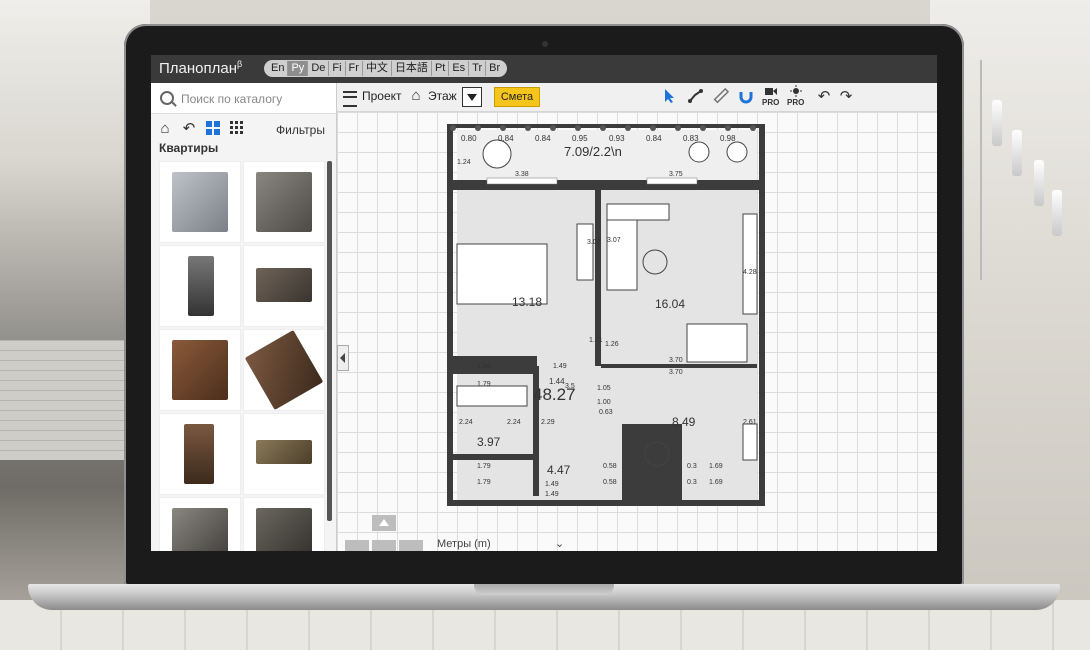  What do you see at coordinates (343, 358) in the screenshot?
I see `collapse-sidebar-button` at bounding box center [343, 358].